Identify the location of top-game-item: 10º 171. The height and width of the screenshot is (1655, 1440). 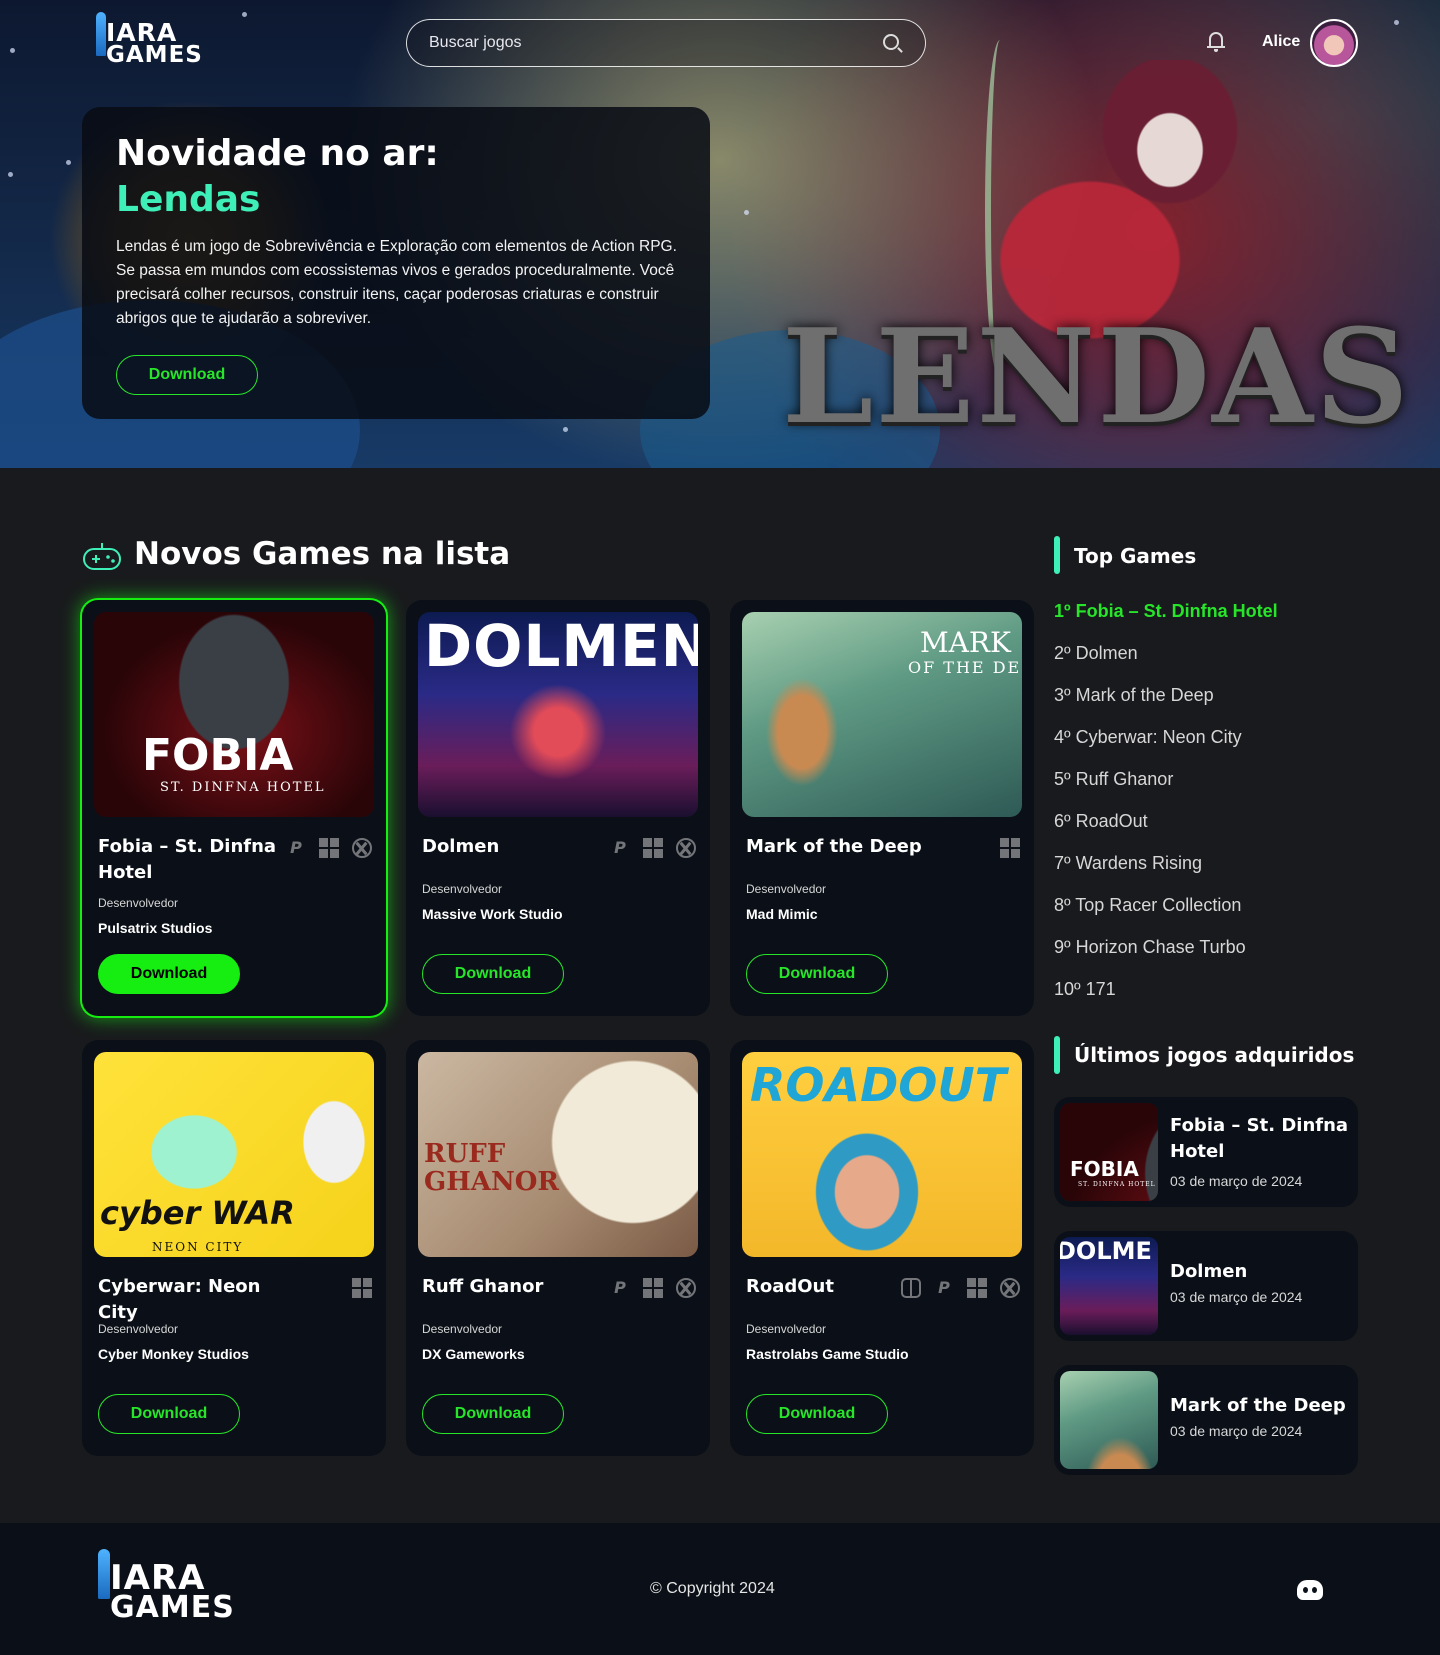
(1085, 989).